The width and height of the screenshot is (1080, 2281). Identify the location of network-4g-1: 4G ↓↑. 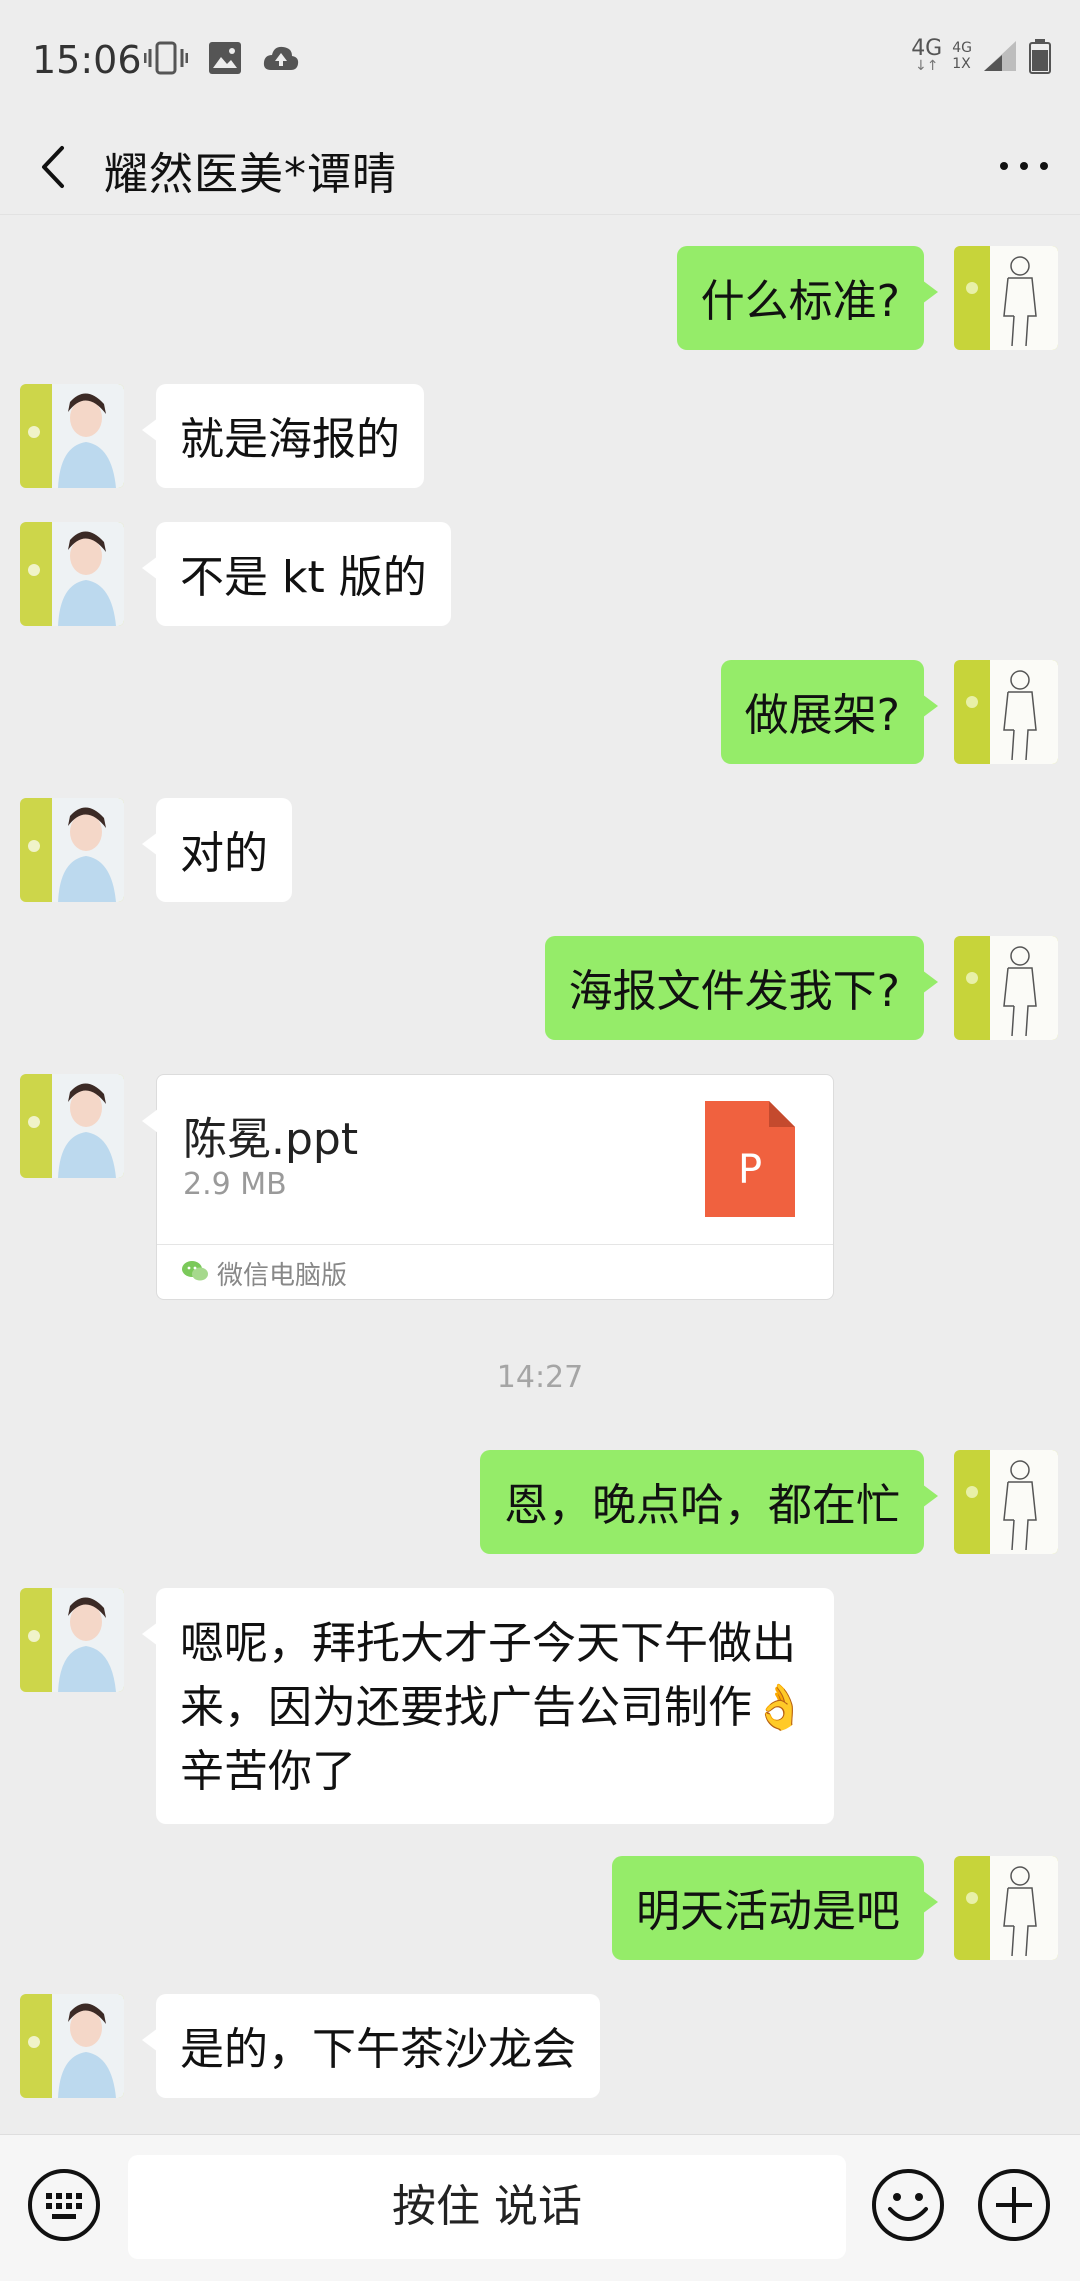
(927, 55).